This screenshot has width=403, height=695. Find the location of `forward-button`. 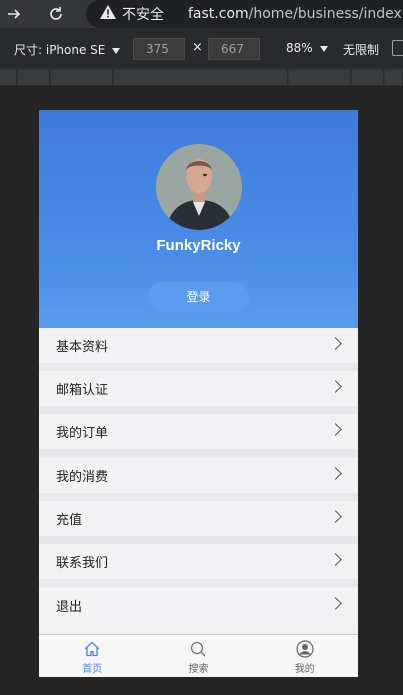

forward-button is located at coordinates (14, 14).